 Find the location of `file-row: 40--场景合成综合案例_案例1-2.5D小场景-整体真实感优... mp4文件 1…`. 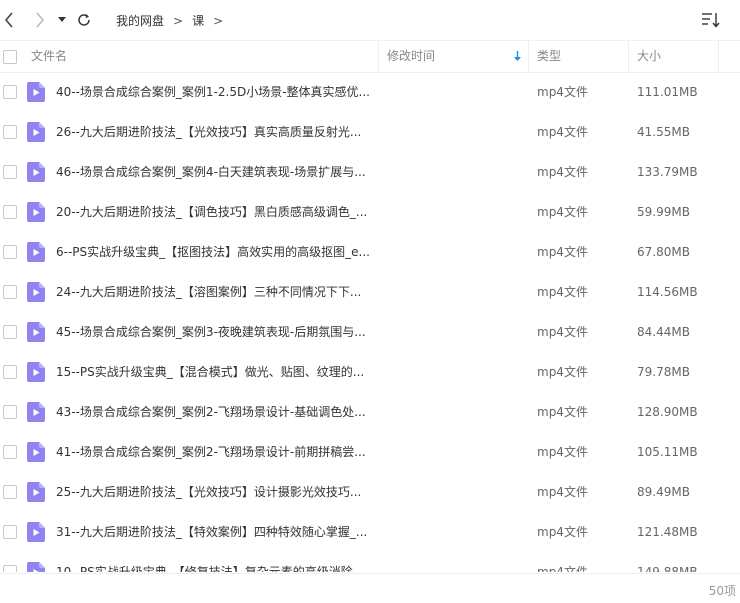

file-row: 40--场景合成综合案例_案例1-2.5D小场景-整体真实感优... mp4文件 1… is located at coordinates (370, 92).